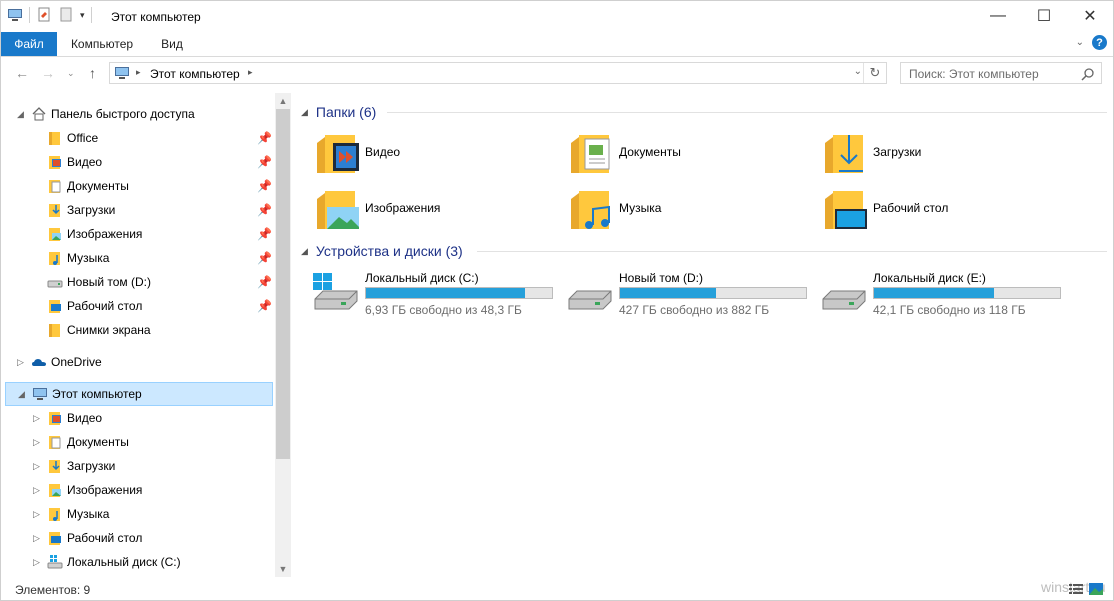 This screenshot has width=1114, height=601. I want to click on details-view-icon, so click(1076, 589).